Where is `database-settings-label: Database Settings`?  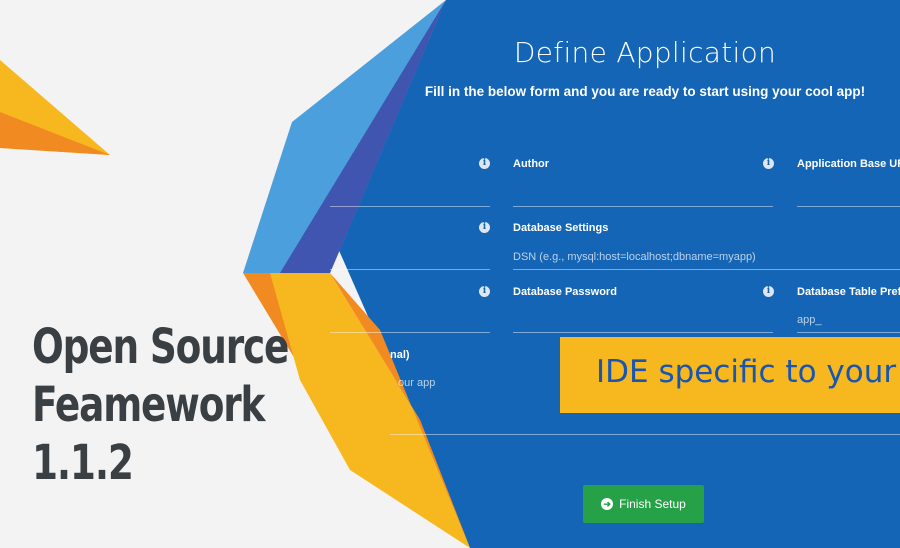
database-settings-label: Database Settings is located at coordinates (561, 228).